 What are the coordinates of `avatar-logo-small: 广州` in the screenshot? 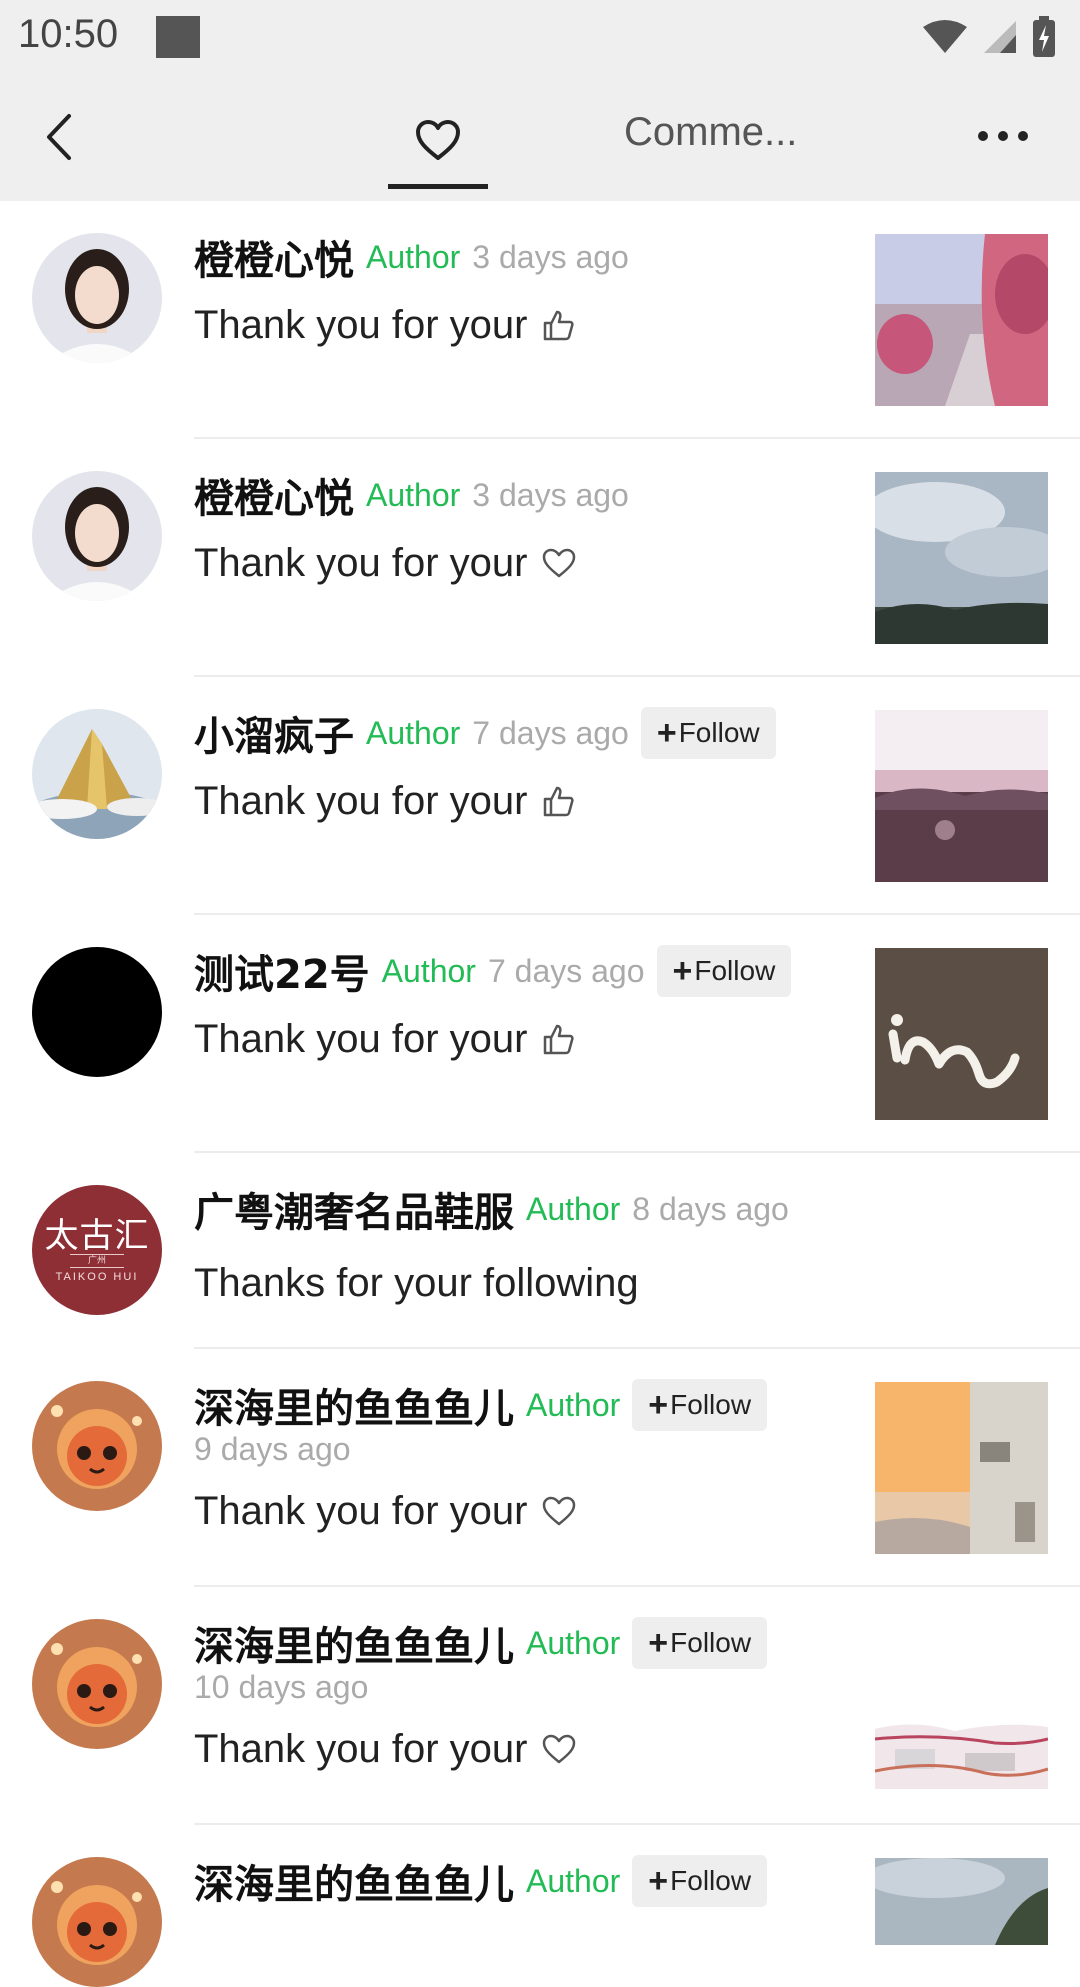 It's located at (96, 1260).